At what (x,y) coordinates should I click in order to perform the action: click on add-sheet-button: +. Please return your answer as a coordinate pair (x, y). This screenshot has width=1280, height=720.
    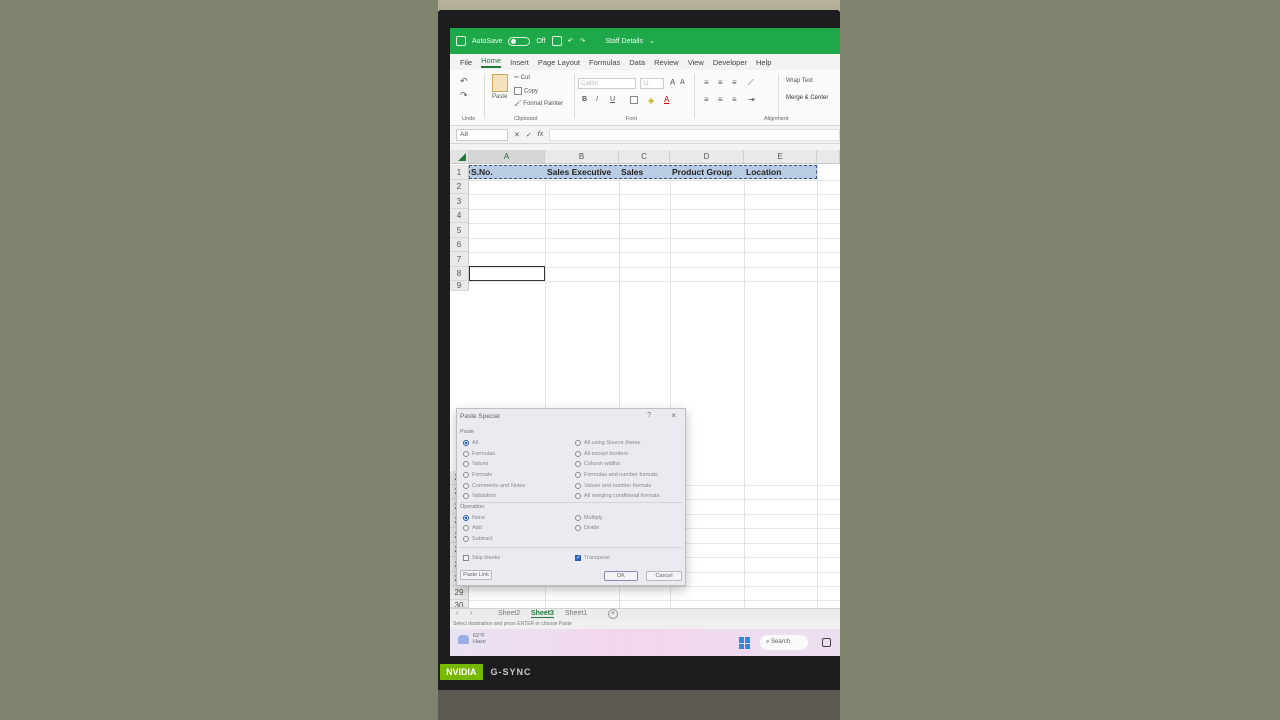
    Looking at the image, I should click on (613, 614).